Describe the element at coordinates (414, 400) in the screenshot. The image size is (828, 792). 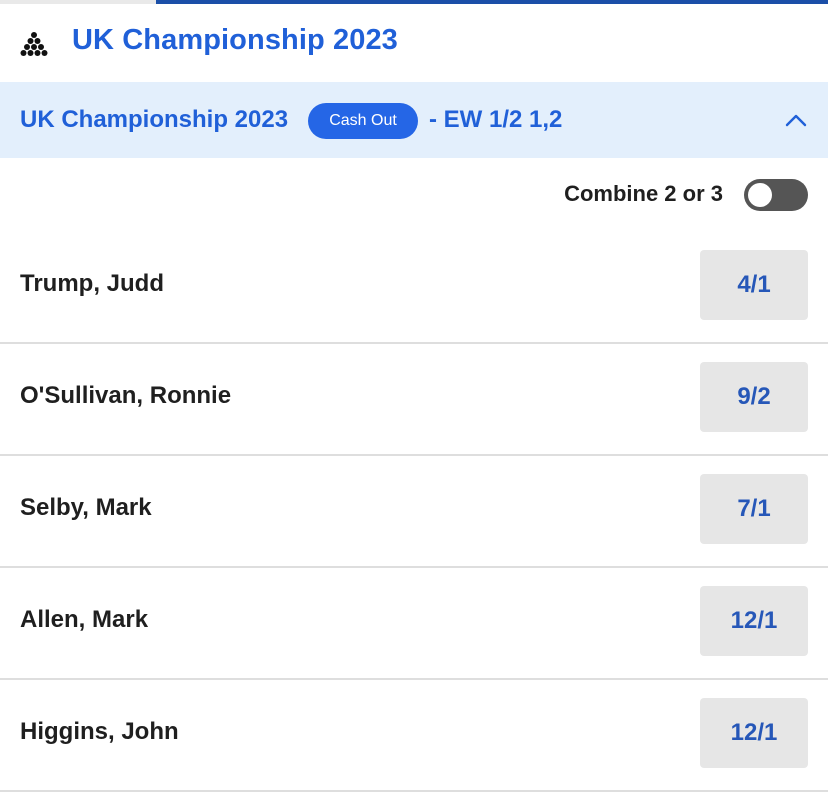
I see `runner-row: O'Sullivan, Ronnie 9/2` at that location.